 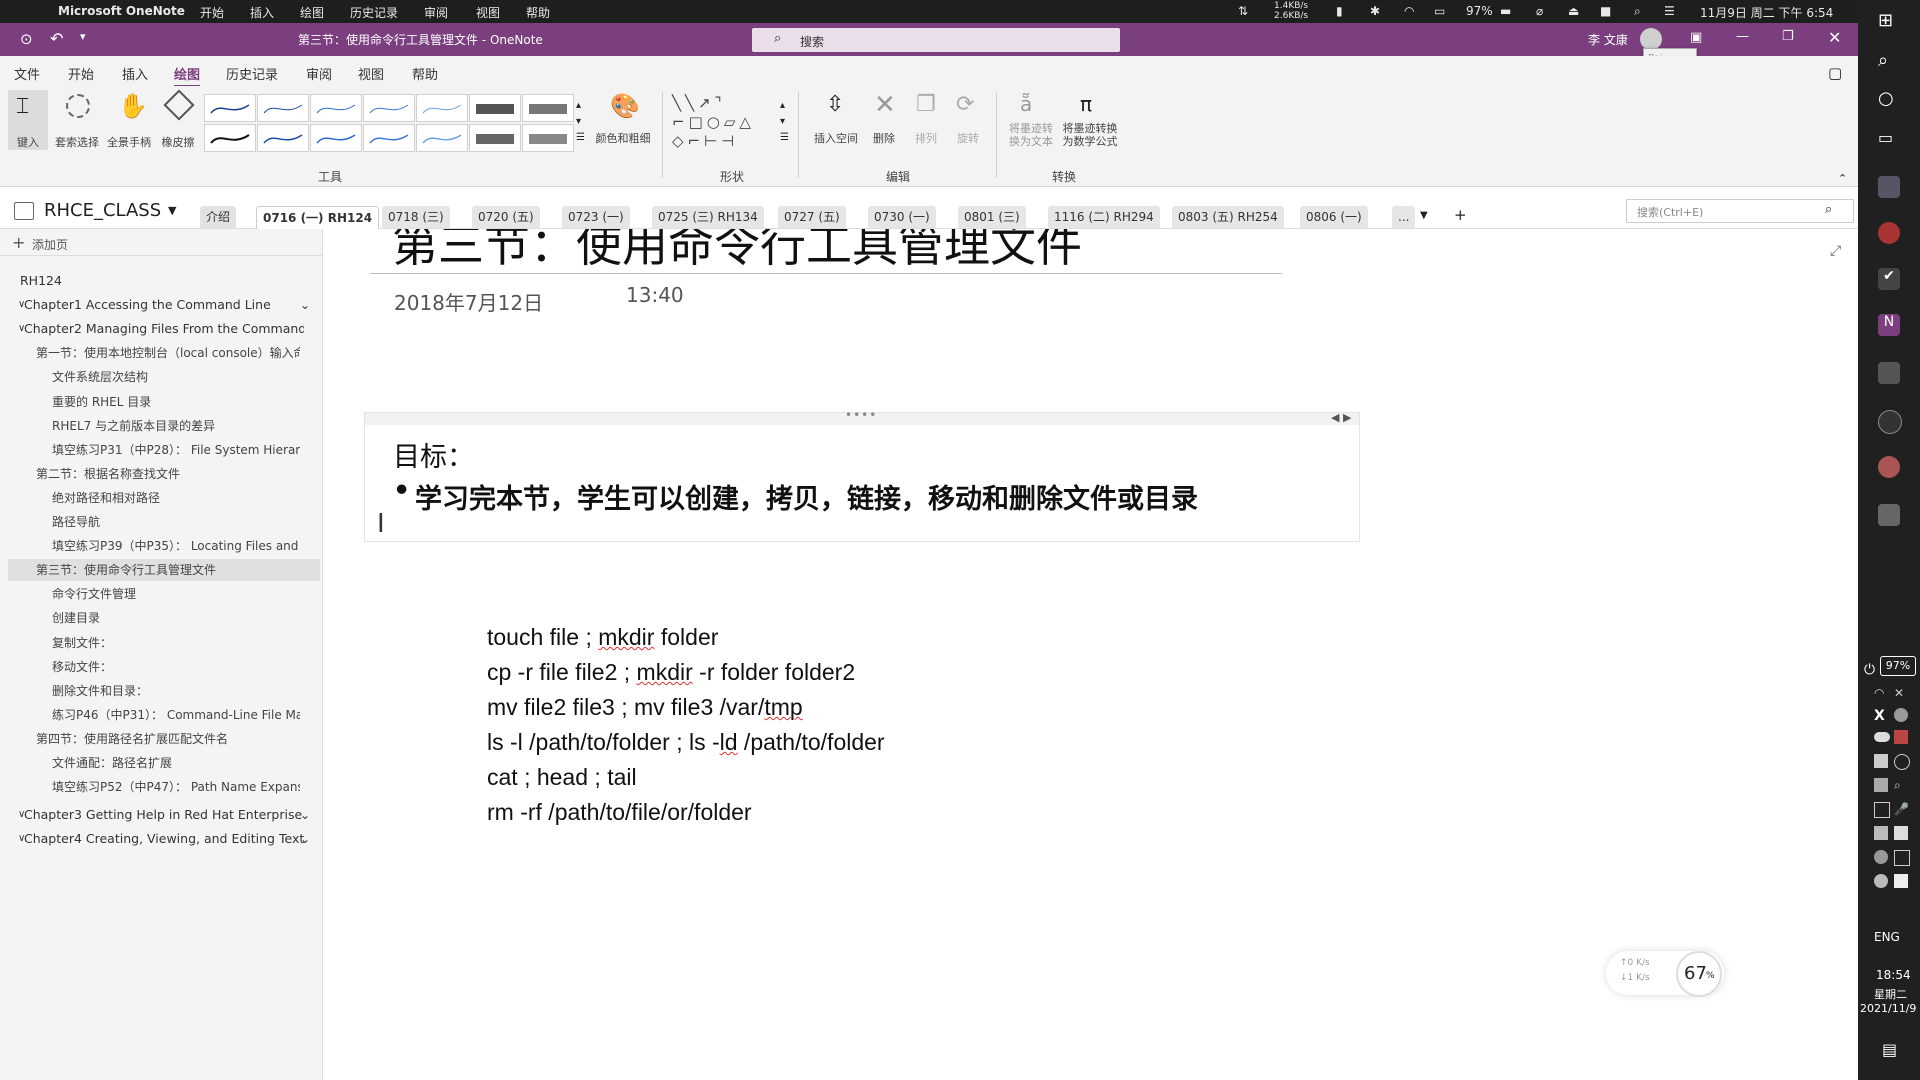 What do you see at coordinates (83, 36) in the screenshot?
I see `quick-access-dropdown-icon: ▾` at bounding box center [83, 36].